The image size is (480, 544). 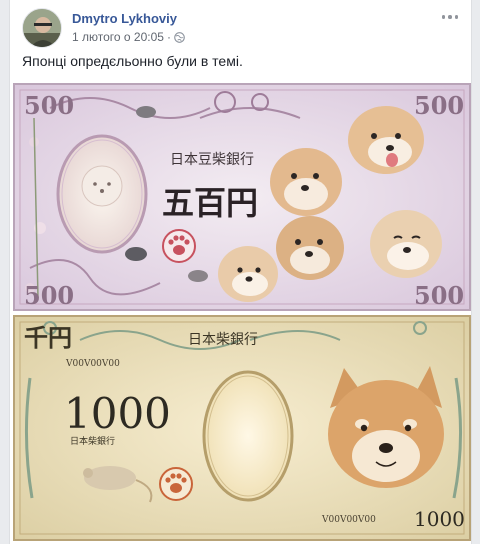 I want to click on shiba-portrait-illustration, so click(x=386, y=427).